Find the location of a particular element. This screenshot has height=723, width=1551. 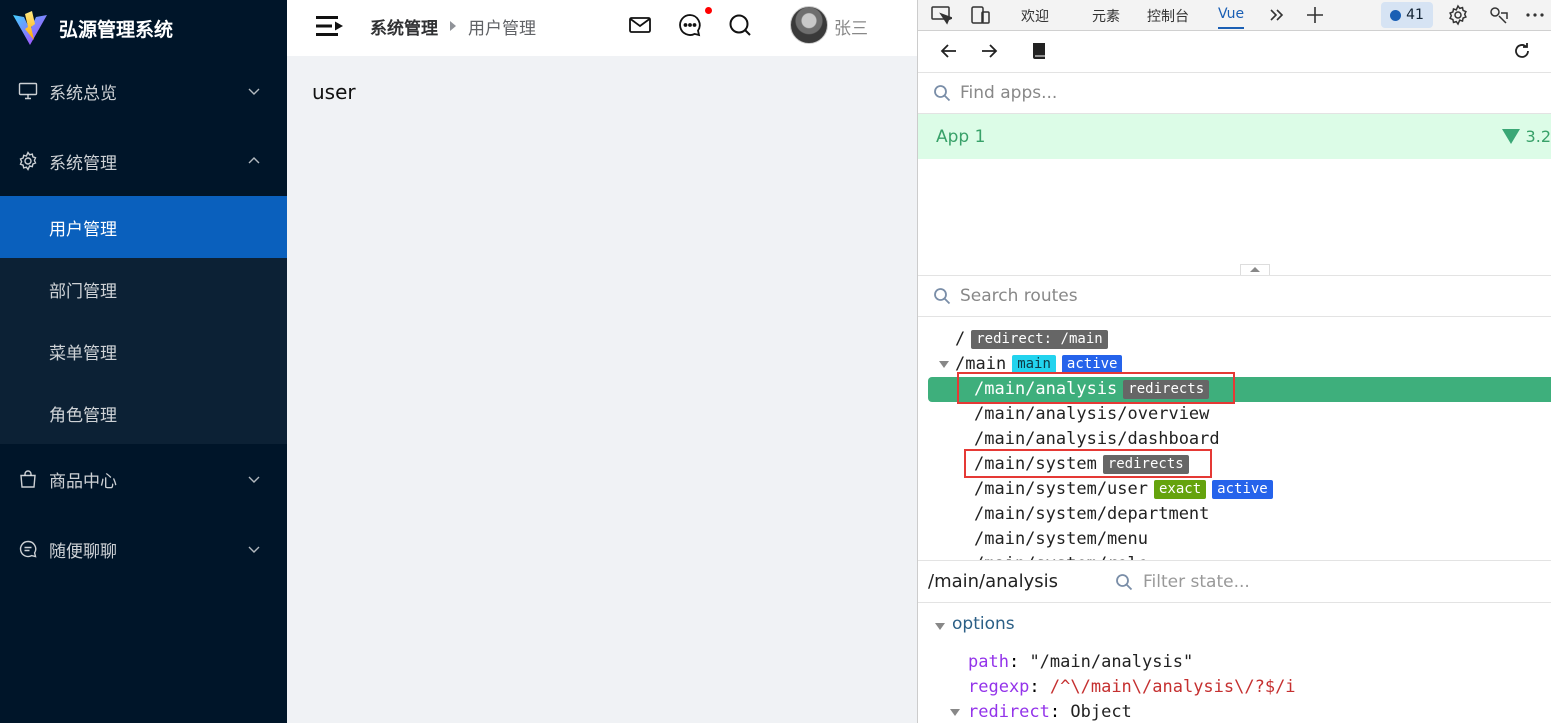

customize-icon is located at coordinates (1498, 15).